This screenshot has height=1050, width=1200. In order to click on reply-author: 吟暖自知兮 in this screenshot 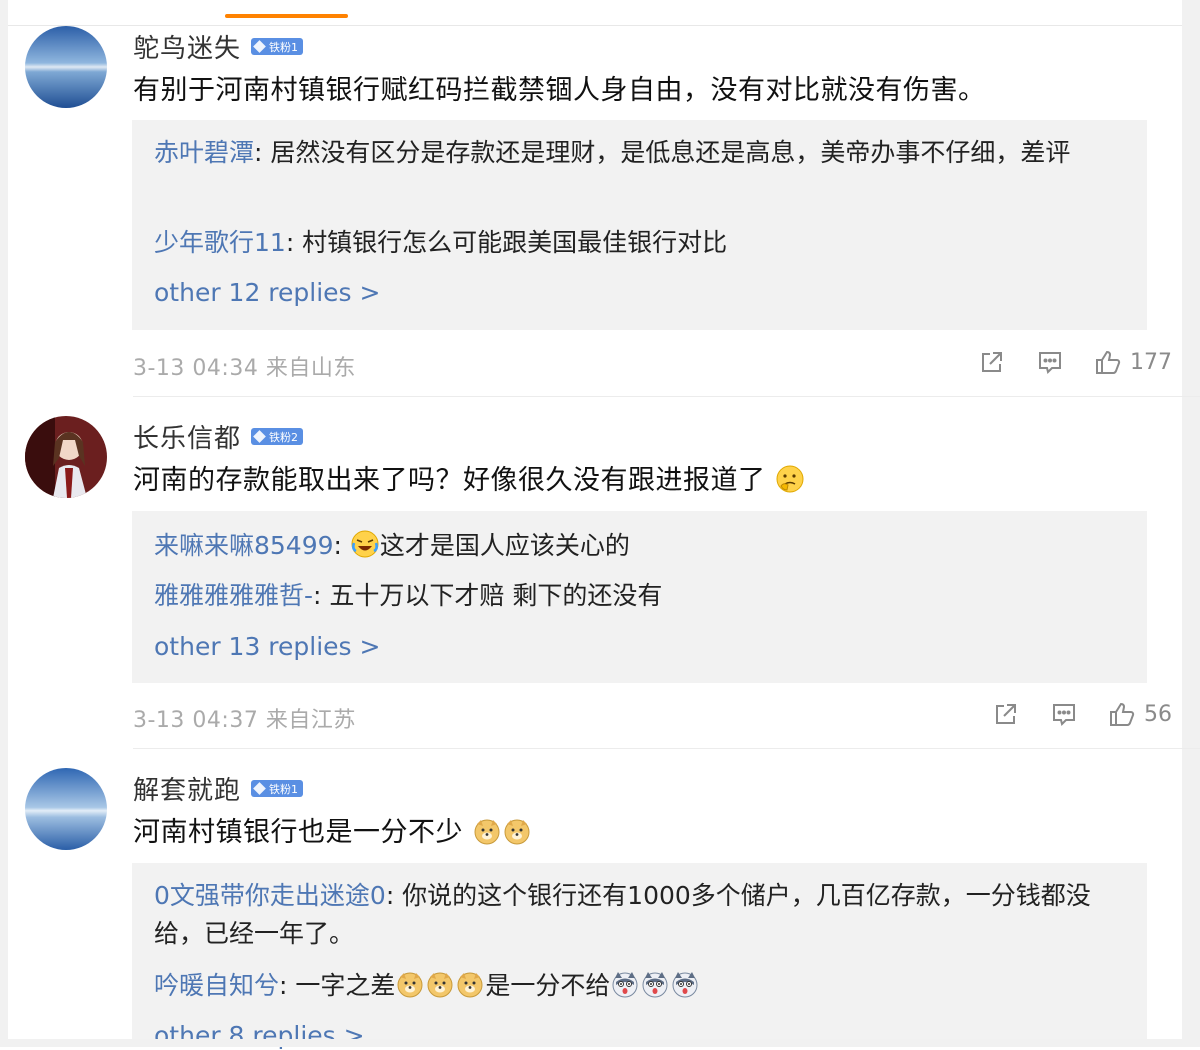, I will do `click(216, 985)`.